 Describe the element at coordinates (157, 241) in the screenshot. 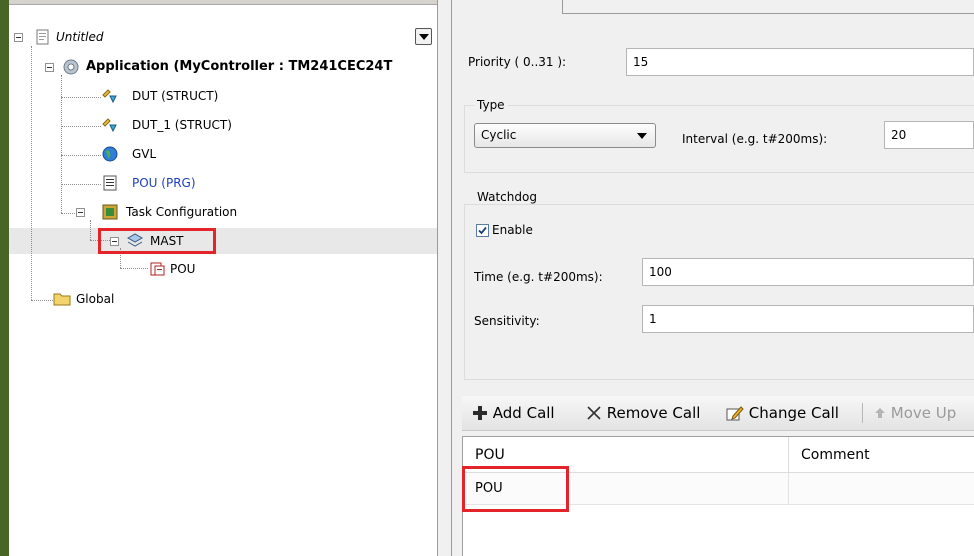

I see `highlight-box-mast` at that location.